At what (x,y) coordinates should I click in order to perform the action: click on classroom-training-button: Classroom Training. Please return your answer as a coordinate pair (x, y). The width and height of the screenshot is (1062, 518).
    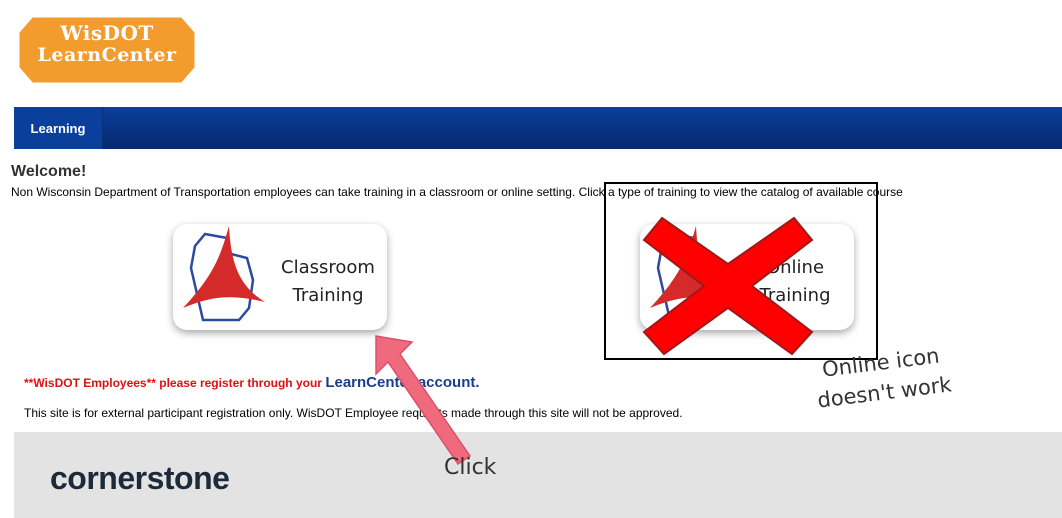
    Looking at the image, I should click on (280, 277).